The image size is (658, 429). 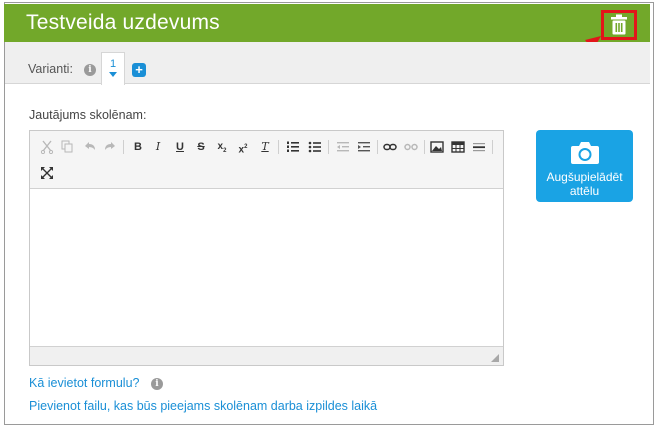 What do you see at coordinates (458, 147) in the screenshot?
I see `table-icon` at bounding box center [458, 147].